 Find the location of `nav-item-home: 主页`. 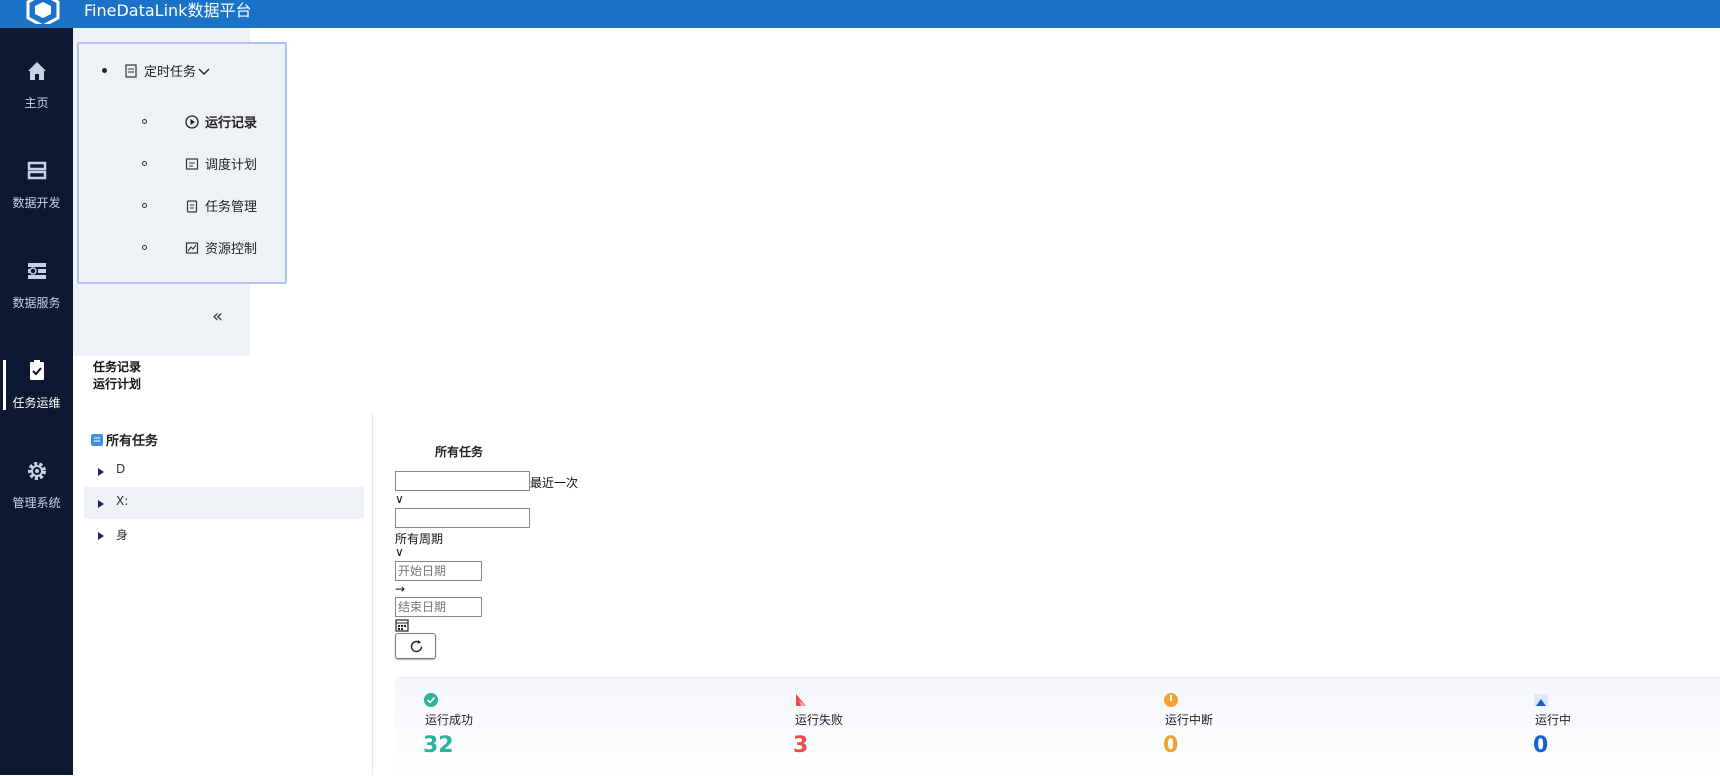

nav-item-home: 主页 is located at coordinates (36, 98).